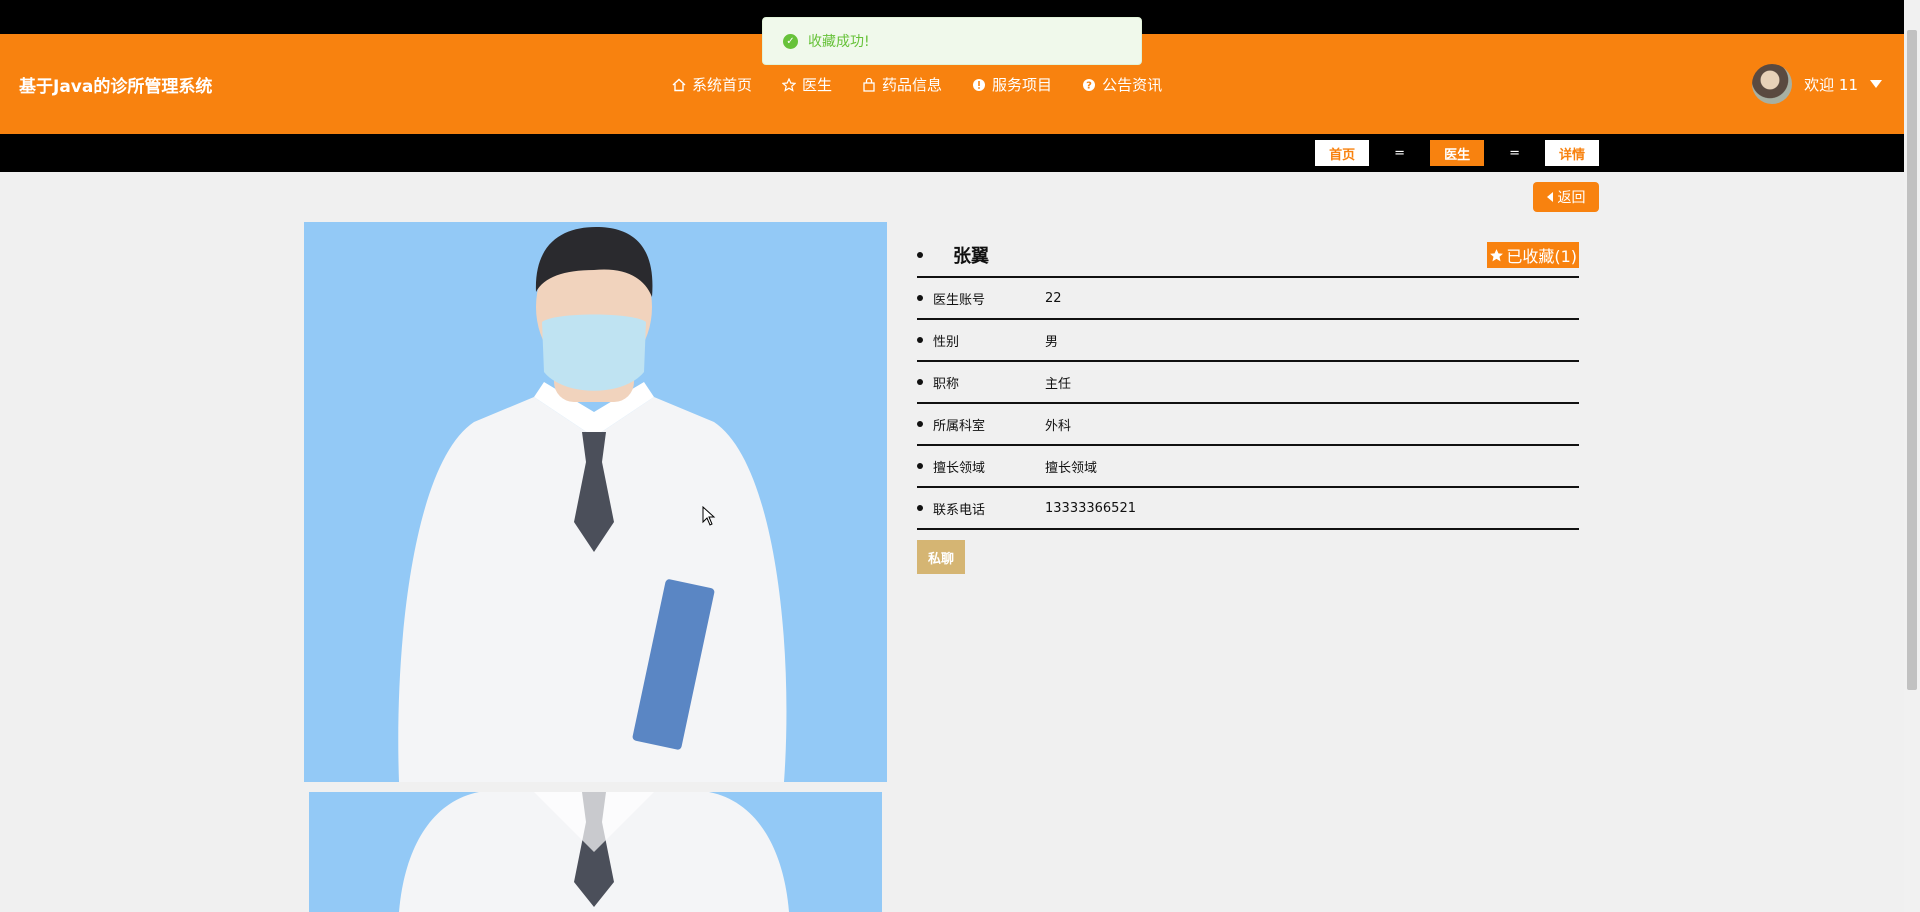 The width and height of the screenshot is (1920, 912). I want to click on nav-item-news: ? 公告资讯, so click(1122, 84).